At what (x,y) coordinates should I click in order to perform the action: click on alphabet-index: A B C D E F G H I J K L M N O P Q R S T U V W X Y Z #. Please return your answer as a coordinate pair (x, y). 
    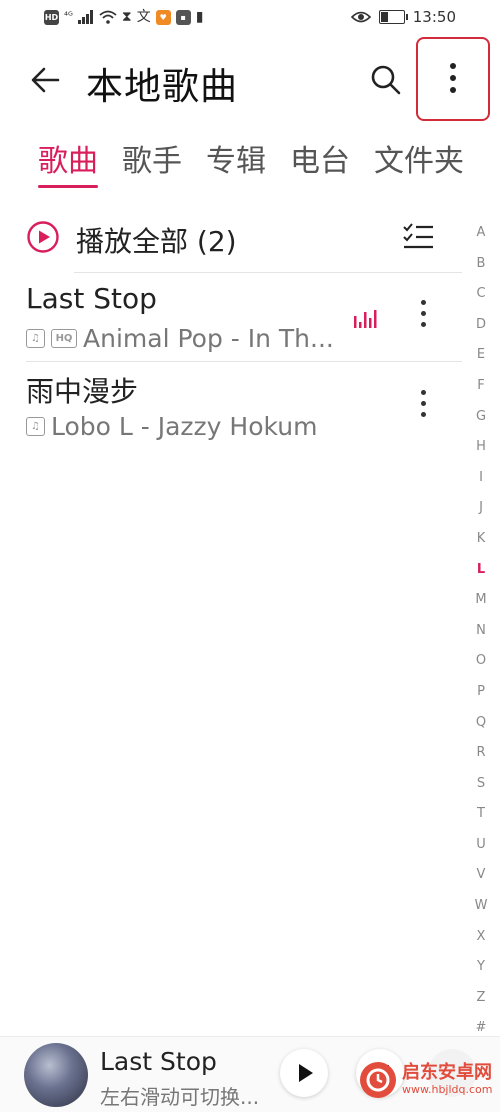
    Looking at the image, I should click on (481, 631).